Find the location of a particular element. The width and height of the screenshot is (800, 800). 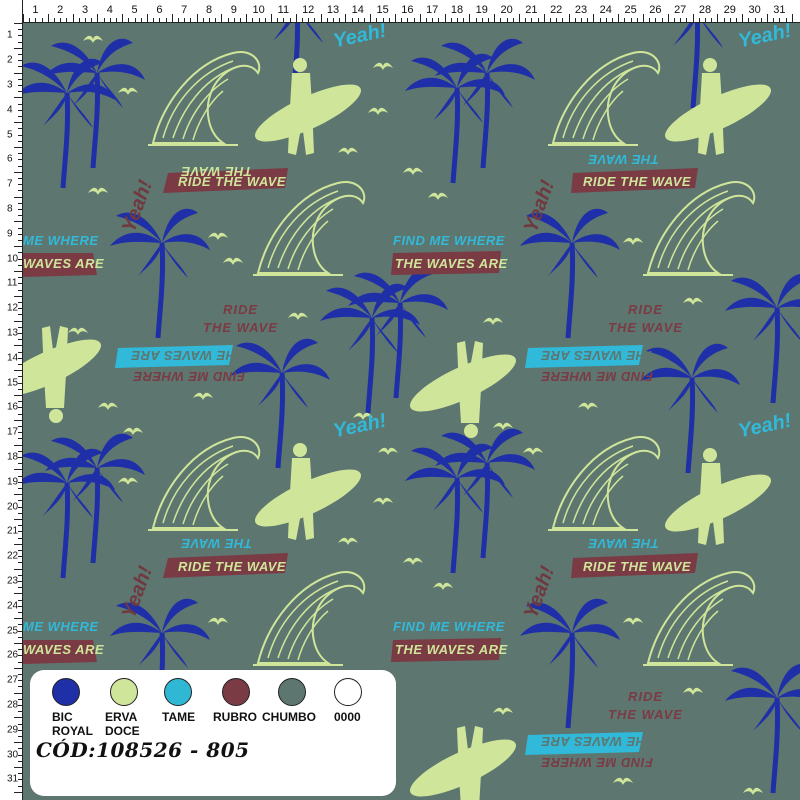

ride-line-2: THE WAVE is located at coordinates (645, 327).